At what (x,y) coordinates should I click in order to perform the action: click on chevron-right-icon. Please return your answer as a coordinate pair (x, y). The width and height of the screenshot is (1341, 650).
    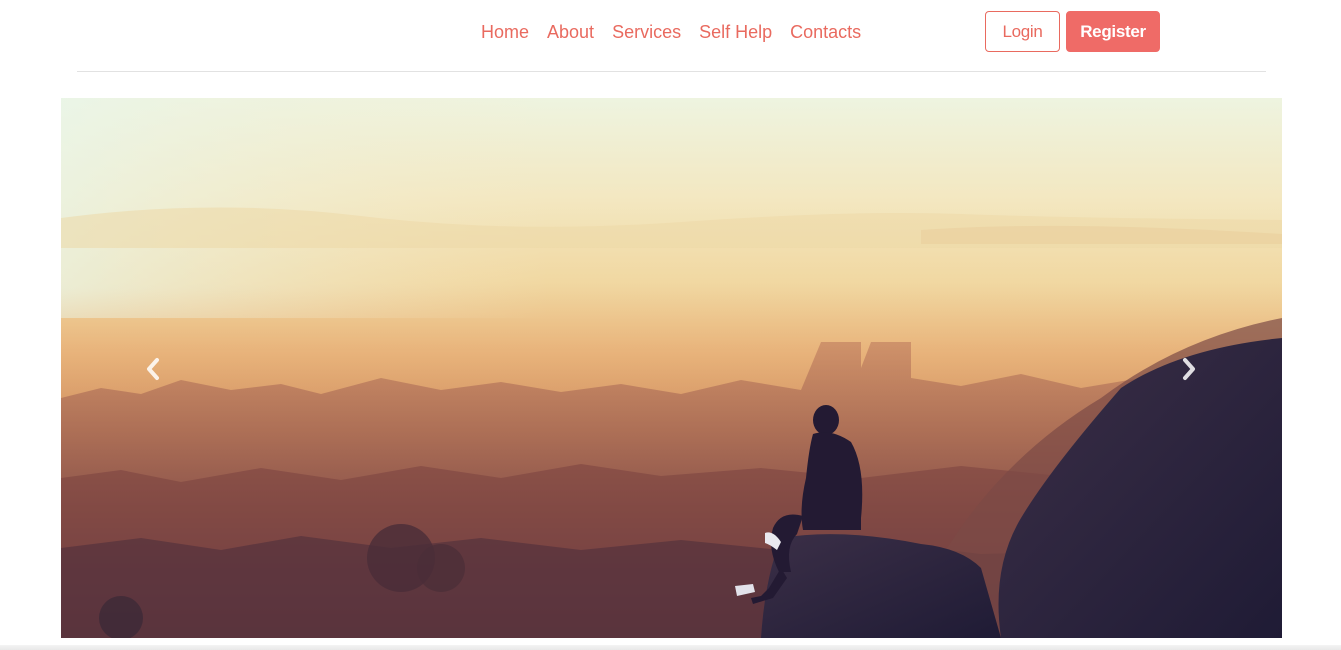
    Looking at the image, I should click on (1189, 369).